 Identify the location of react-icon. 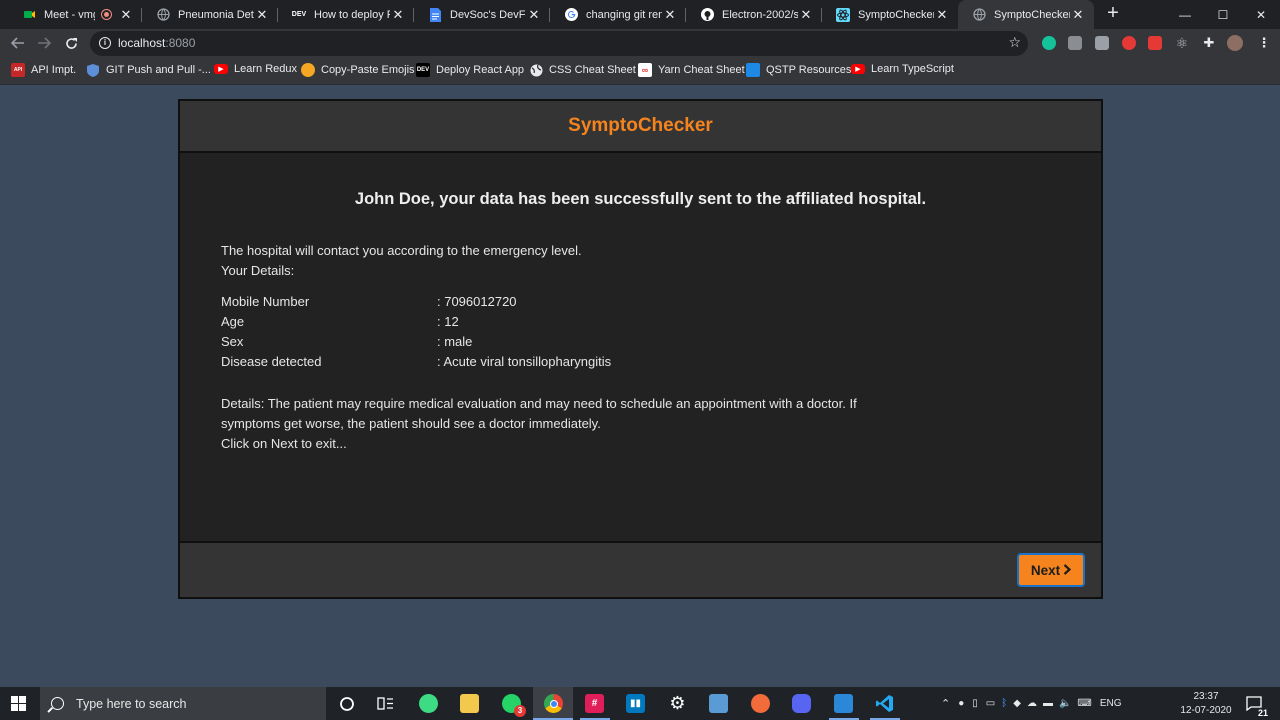
(843, 14).